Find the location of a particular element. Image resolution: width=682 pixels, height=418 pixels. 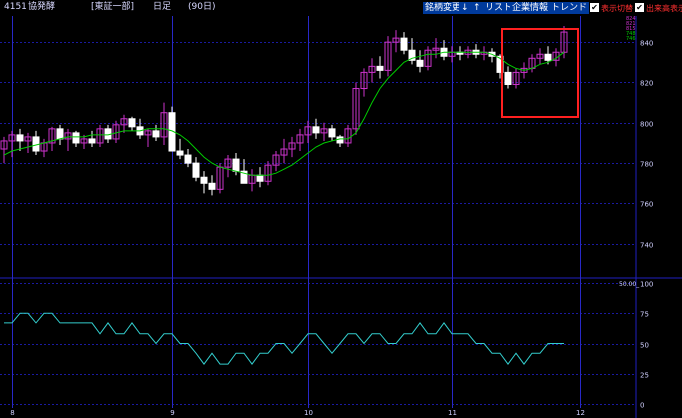

price-tick-label: 760 is located at coordinates (646, 205).